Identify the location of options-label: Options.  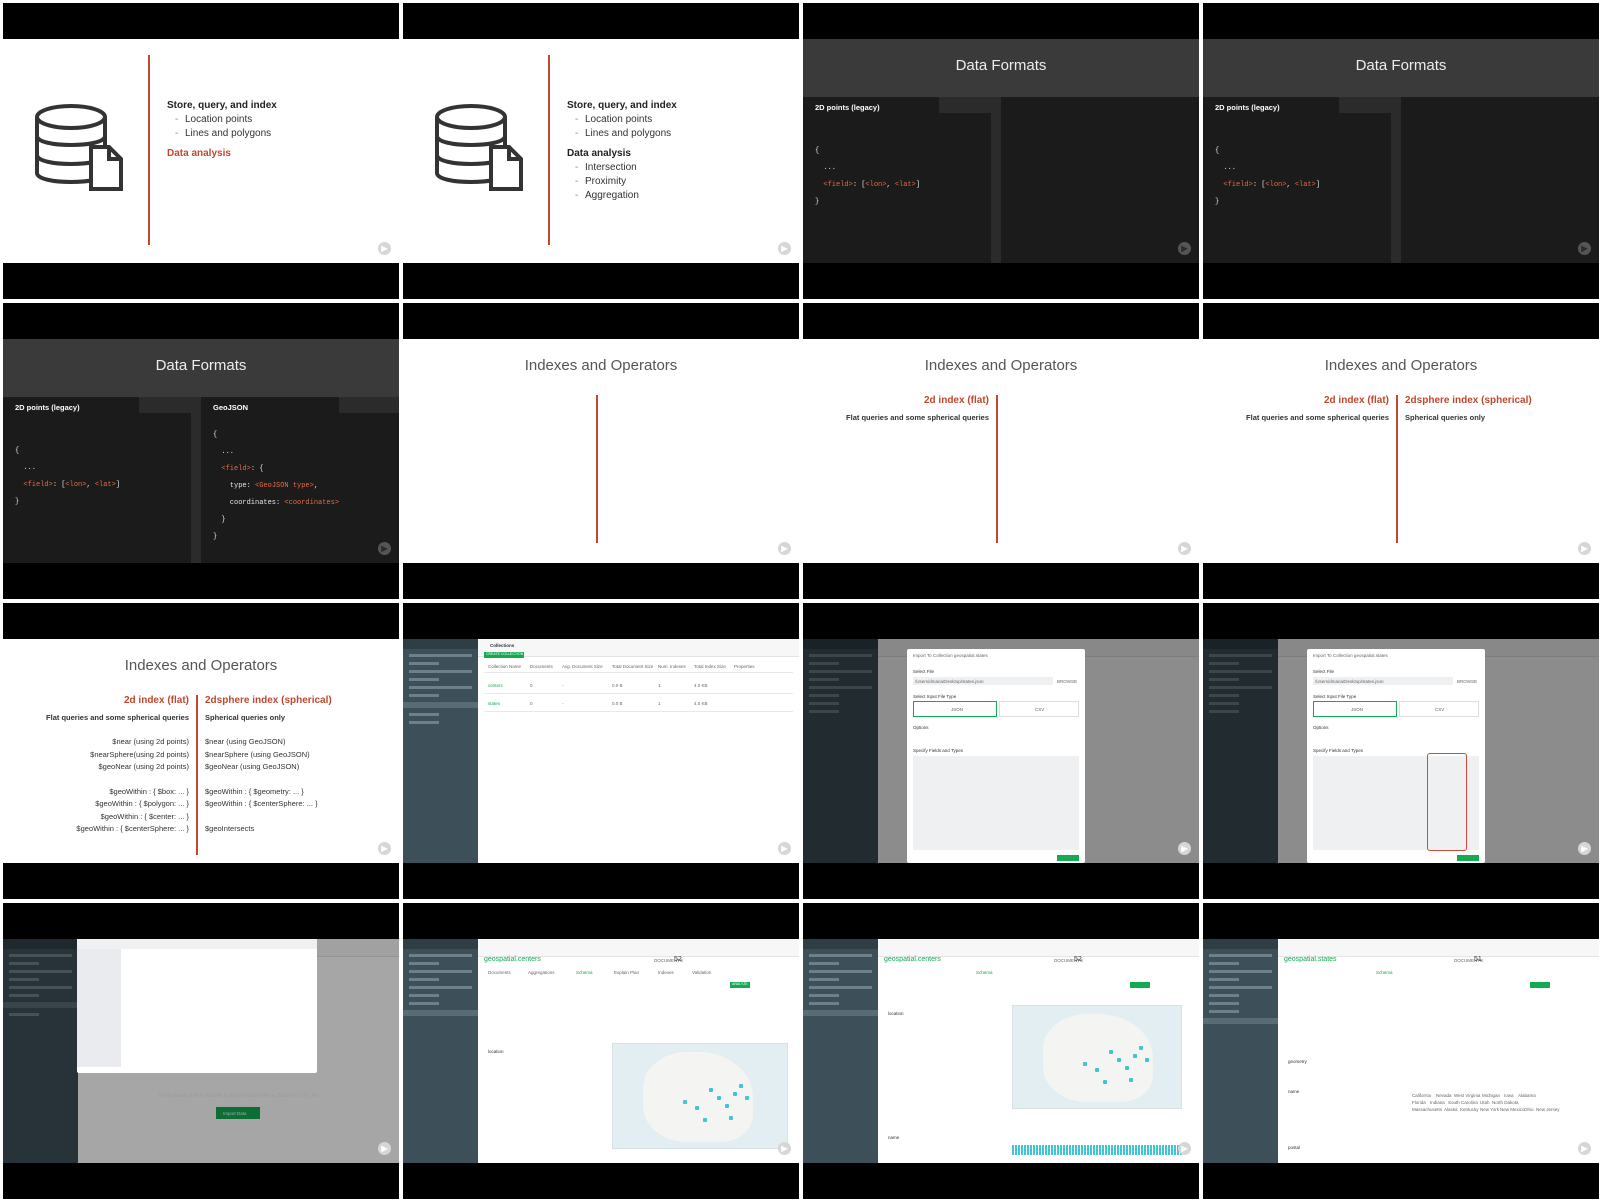
(921, 727).